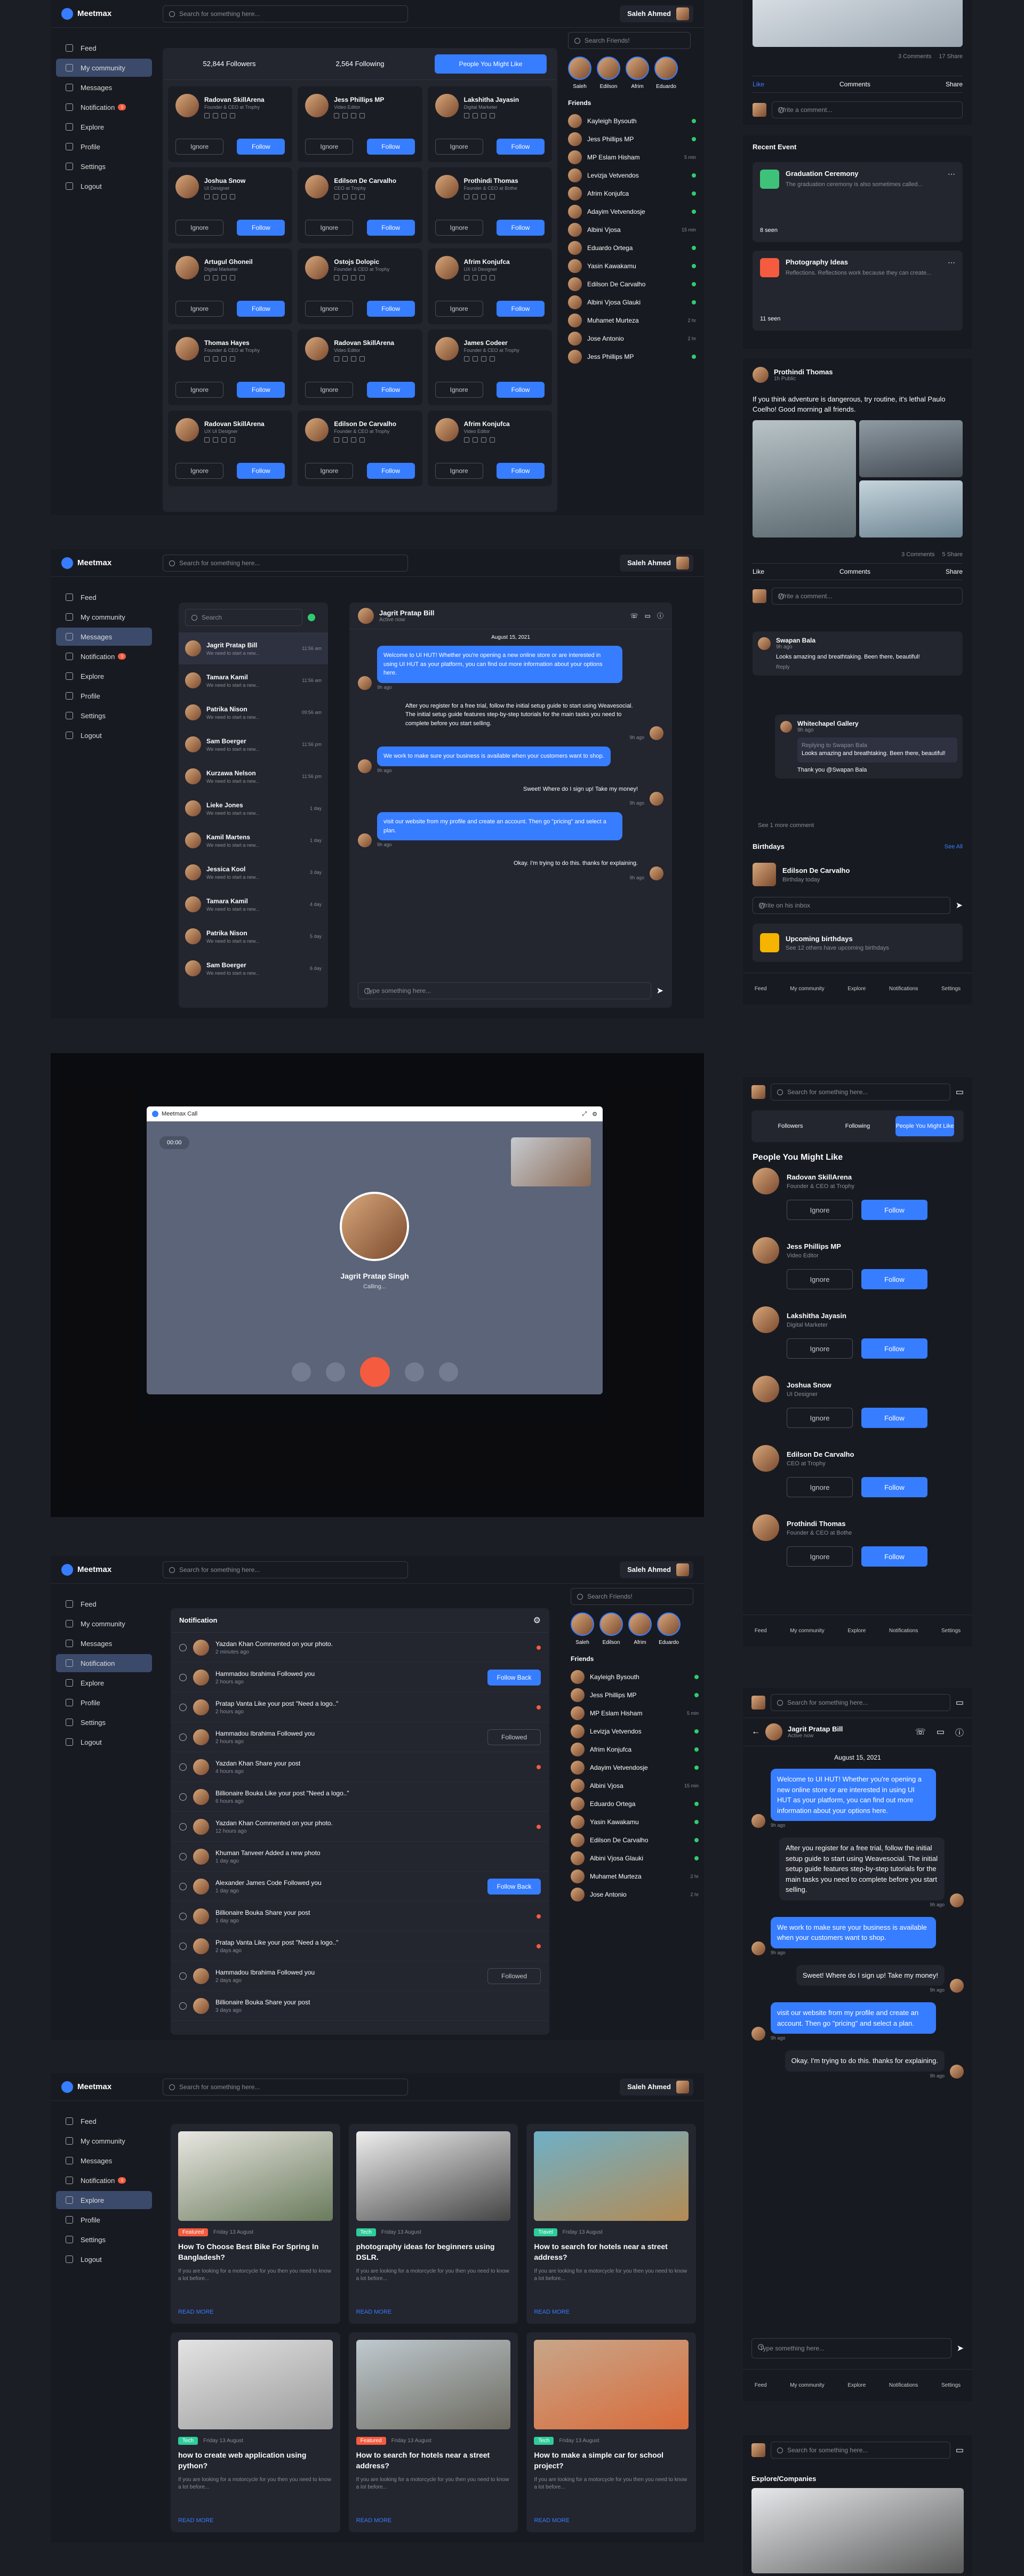 This screenshot has height=2576, width=1024. I want to click on chat-icon: ▭, so click(960, 1703).